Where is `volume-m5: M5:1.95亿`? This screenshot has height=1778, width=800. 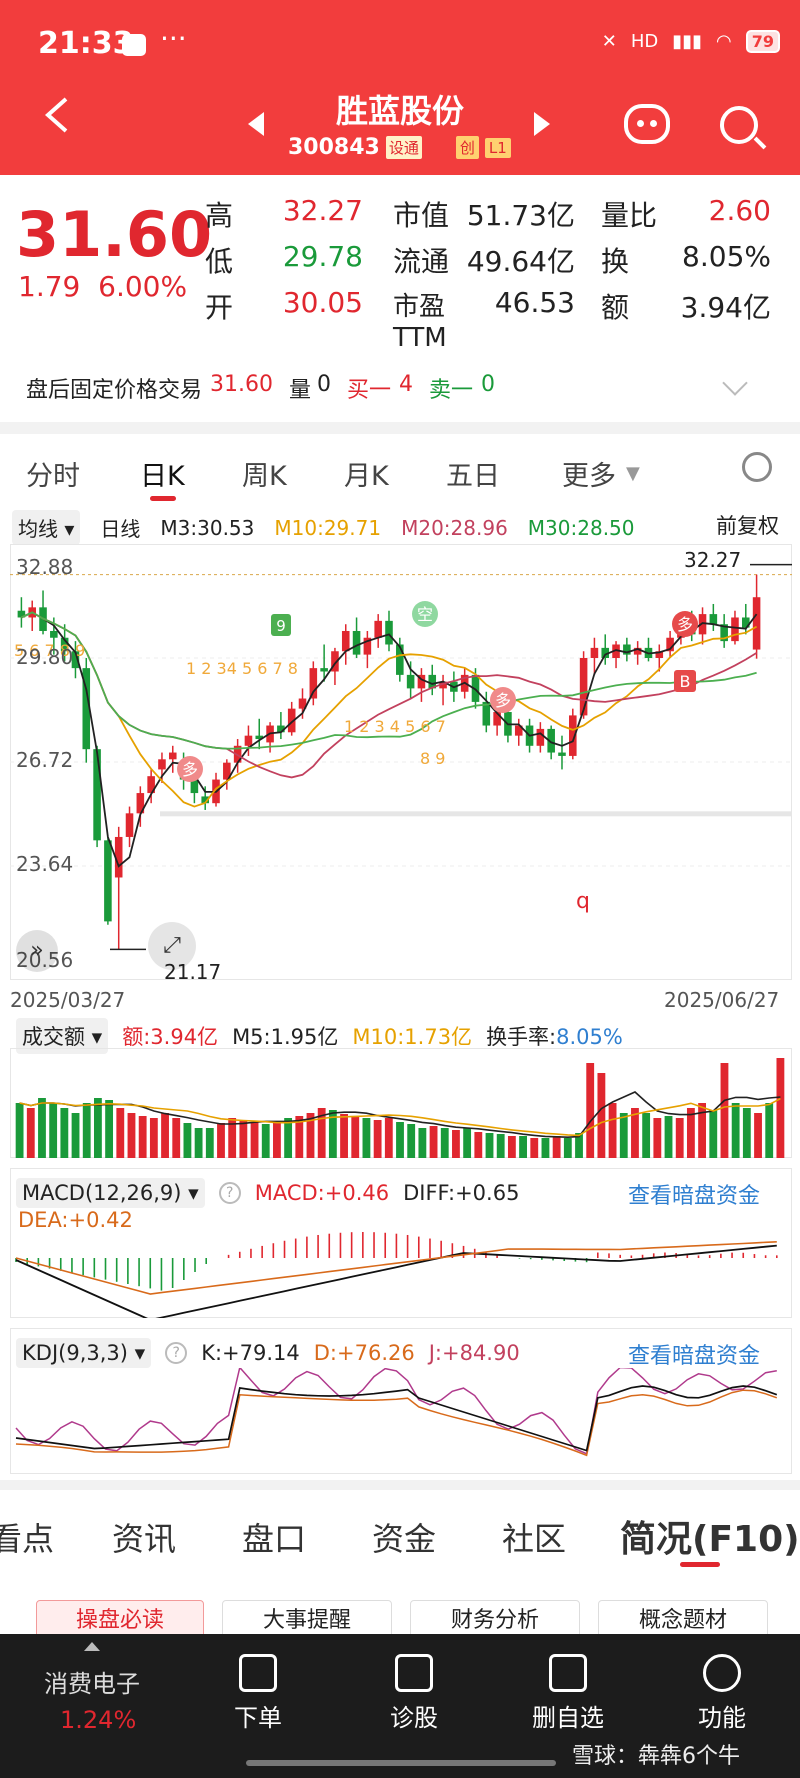 volume-m5: M5:1.95亿 is located at coordinates (285, 1037).